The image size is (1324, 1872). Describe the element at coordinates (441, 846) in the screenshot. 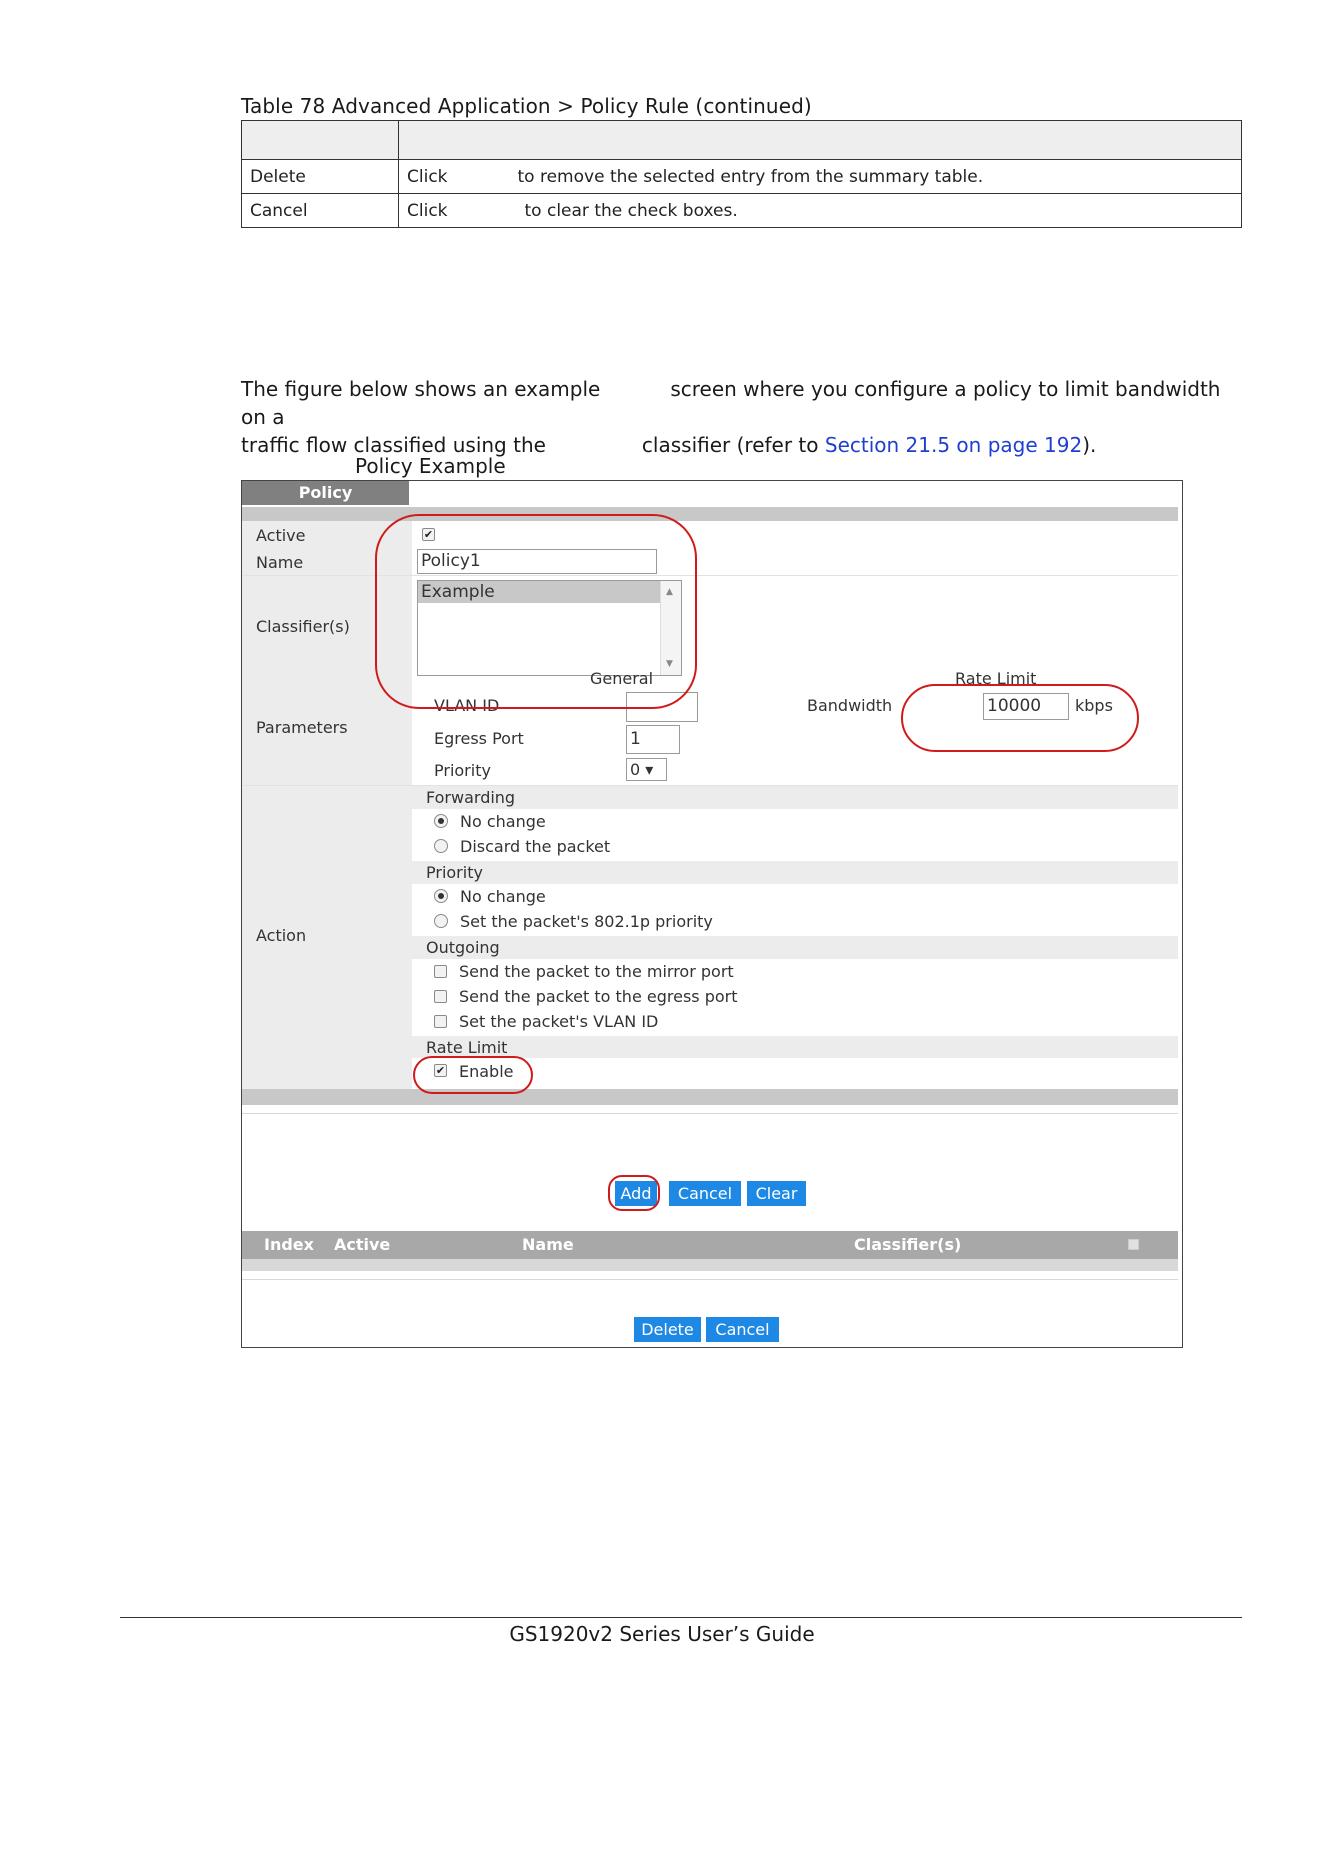

I see `forwarding-discard-radio` at that location.